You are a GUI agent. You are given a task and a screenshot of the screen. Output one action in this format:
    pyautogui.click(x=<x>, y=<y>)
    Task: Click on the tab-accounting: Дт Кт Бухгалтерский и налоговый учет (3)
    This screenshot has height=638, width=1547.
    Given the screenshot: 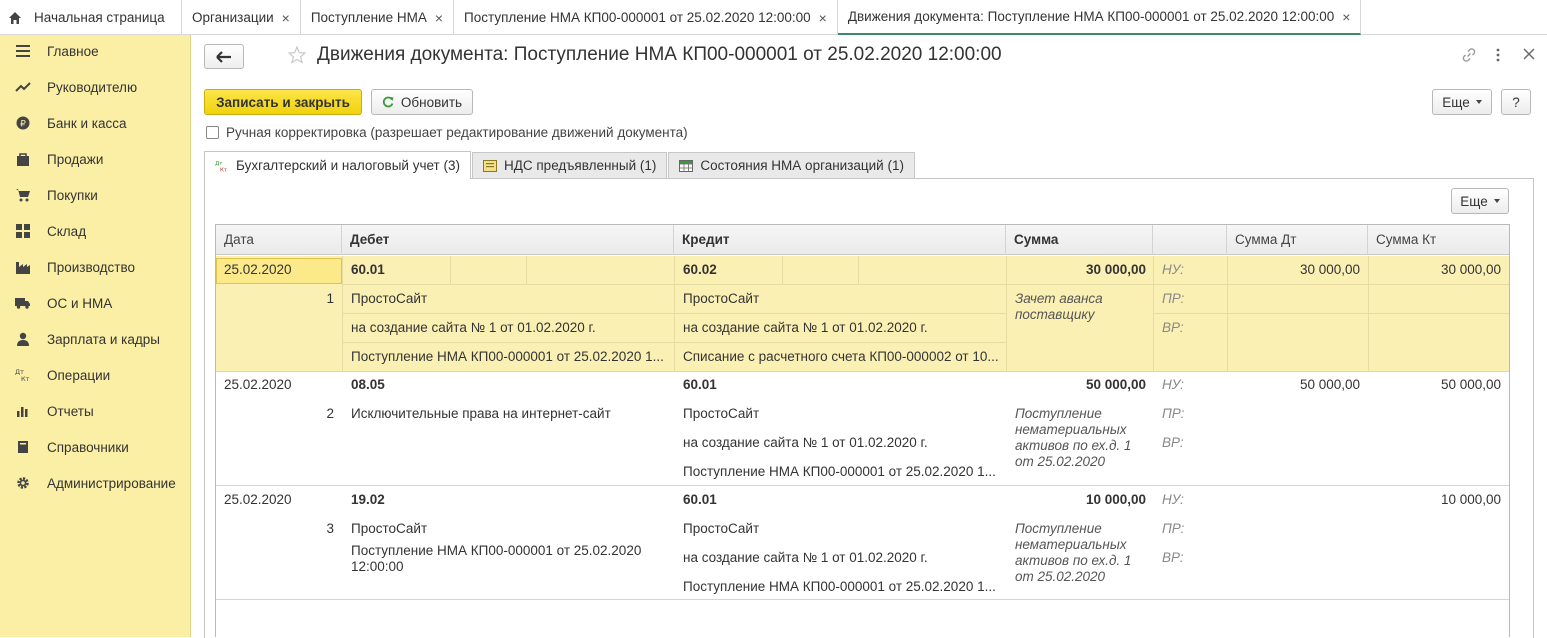 What is the action you would take?
    pyautogui.click(x=337, y=165)
    